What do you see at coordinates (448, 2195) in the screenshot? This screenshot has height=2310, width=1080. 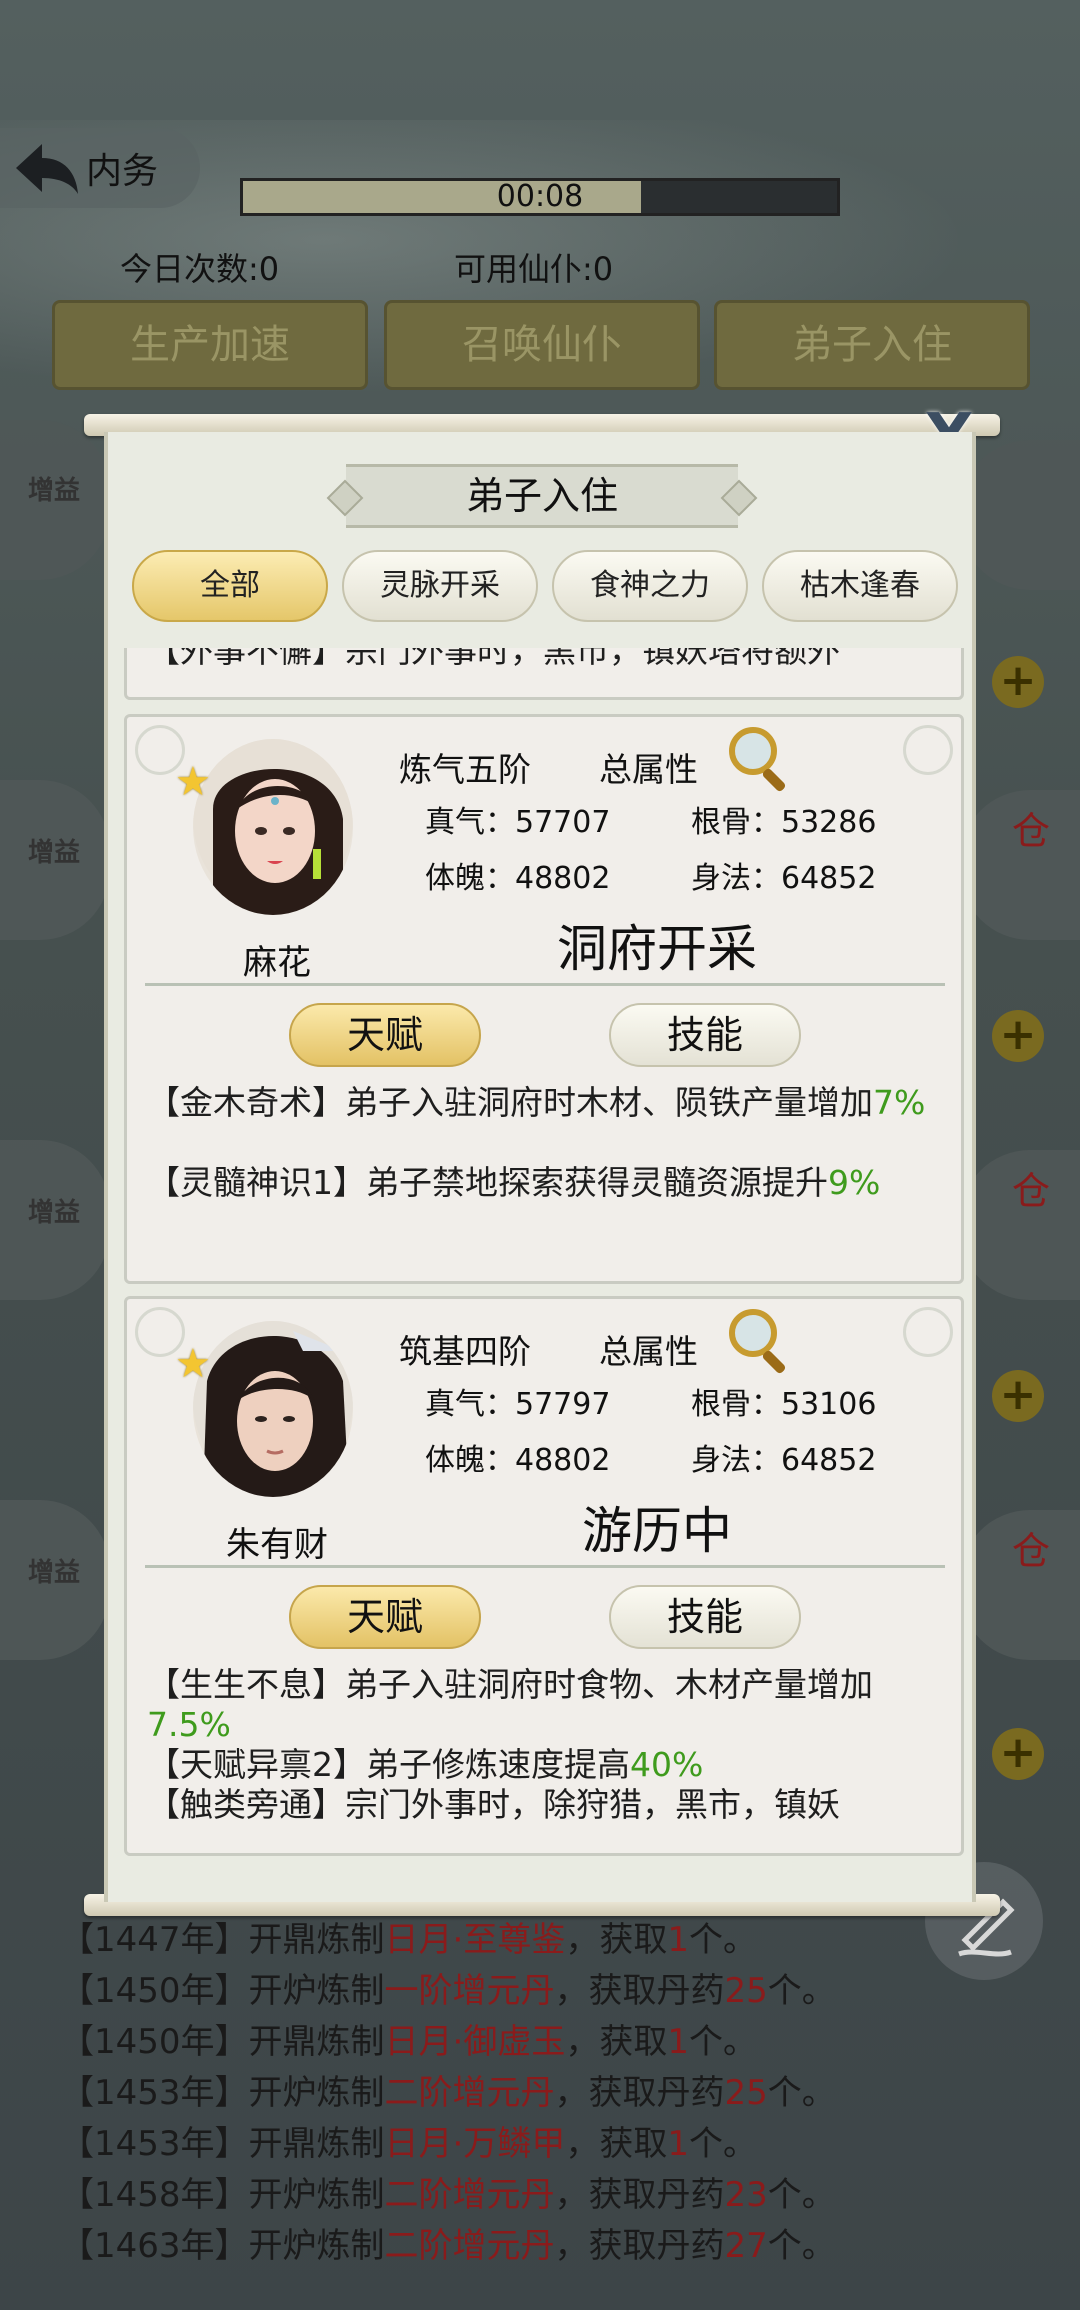 I see `log-entry: 【1458年】开炉炼制二阶增元丹，获取丹药23个。` at bounding box center [448, 2195].